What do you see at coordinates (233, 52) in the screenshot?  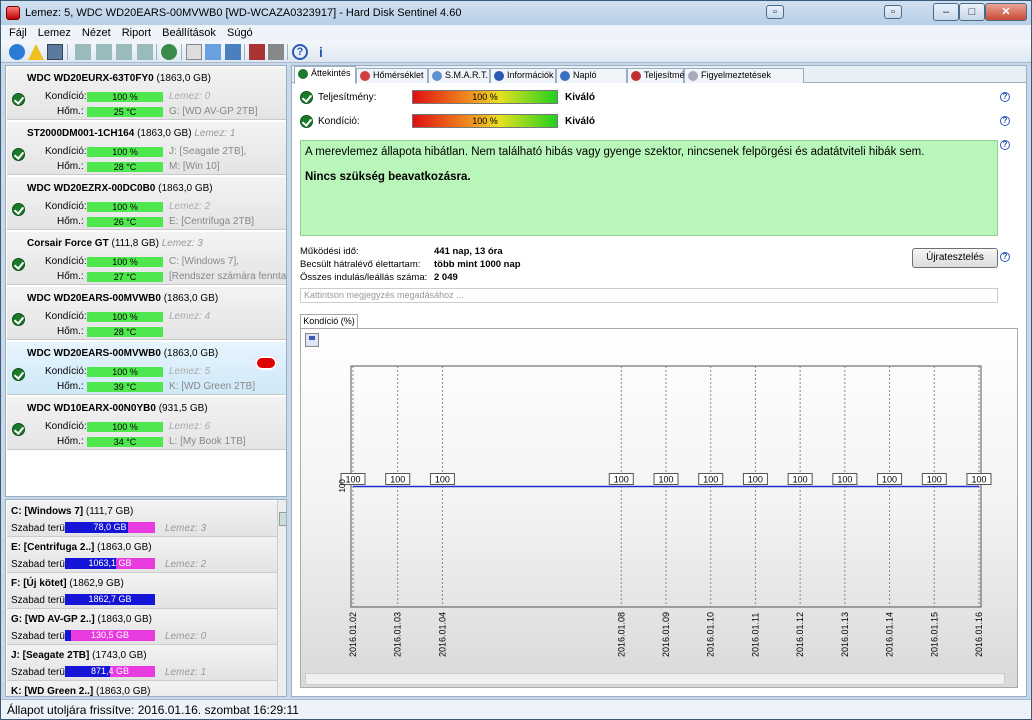 I see `sync-icon` at bounding box center [233, 52].